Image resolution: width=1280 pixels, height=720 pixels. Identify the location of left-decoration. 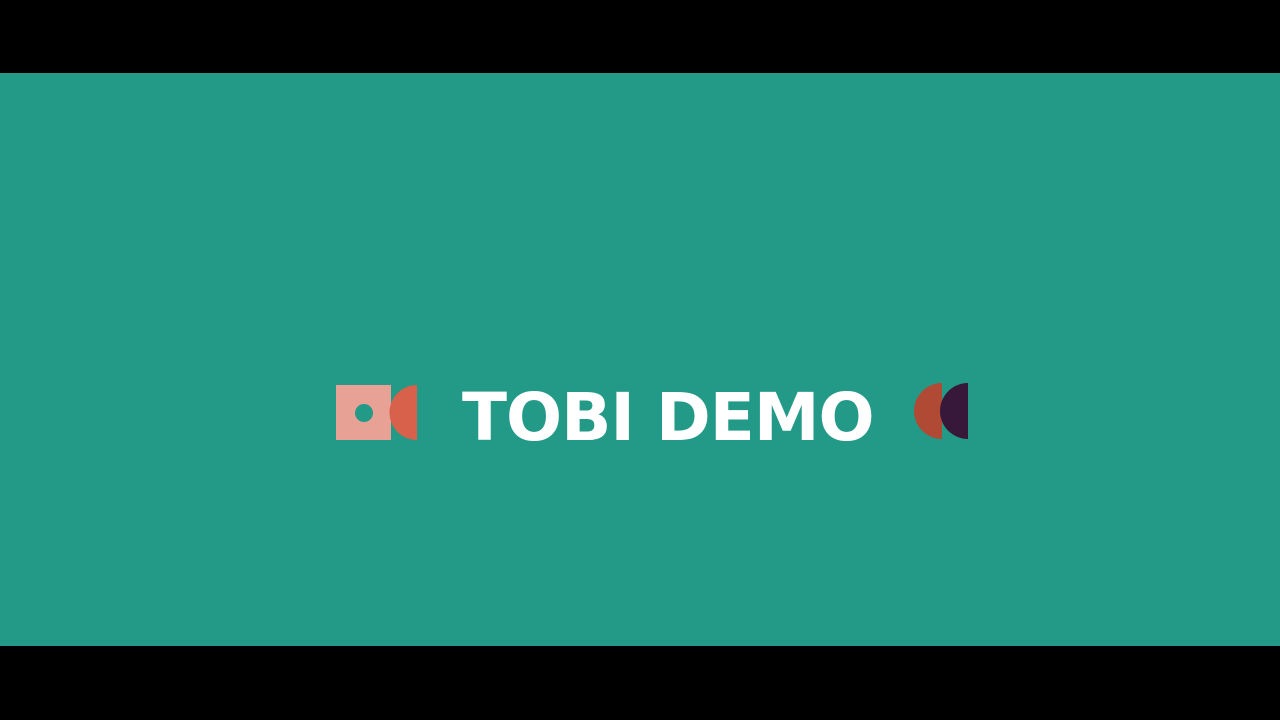
(377, 413).